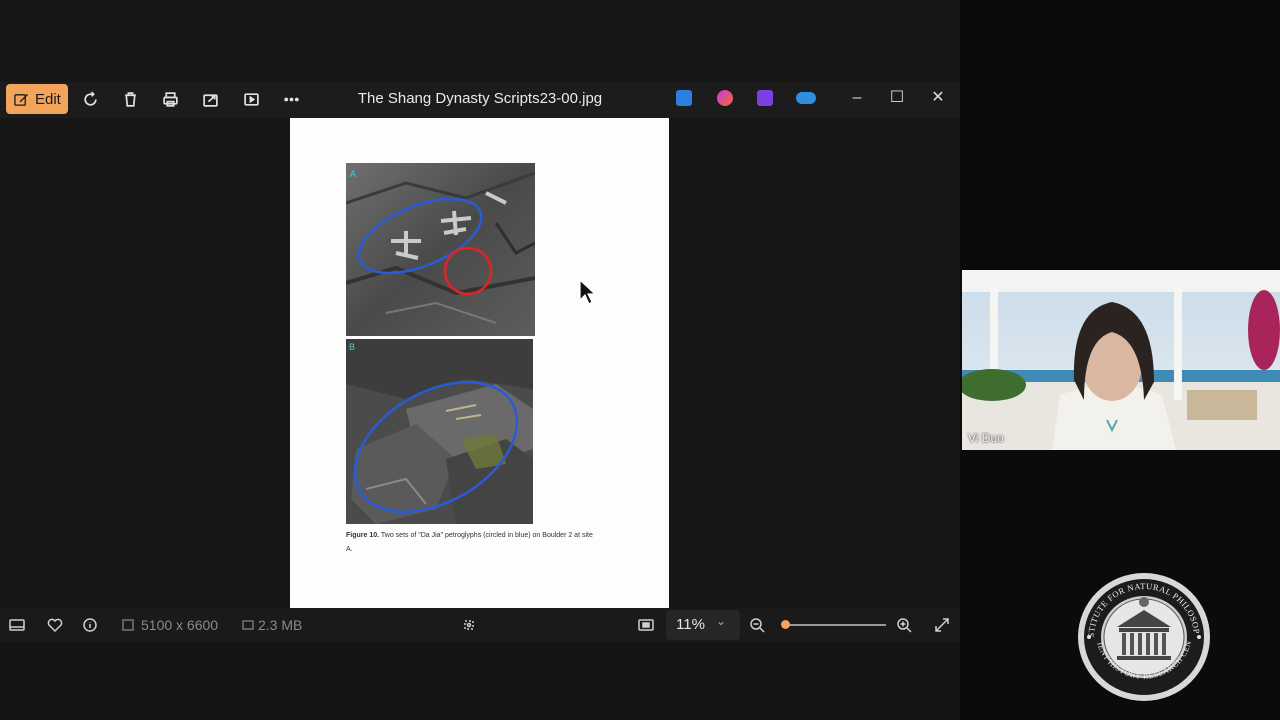  Describe the element at coordinates (646, 625) in the screenshot. I see `fit-to-window-icon` at that location.